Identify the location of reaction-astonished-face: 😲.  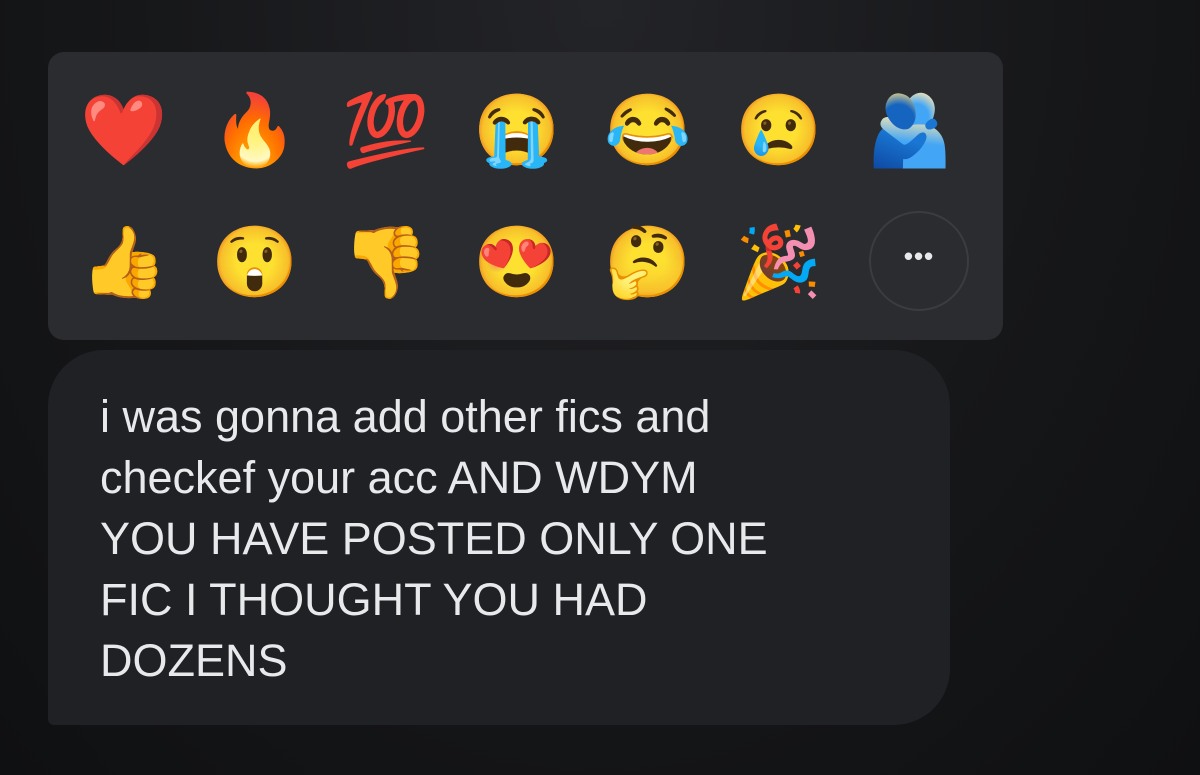
(255, 262).